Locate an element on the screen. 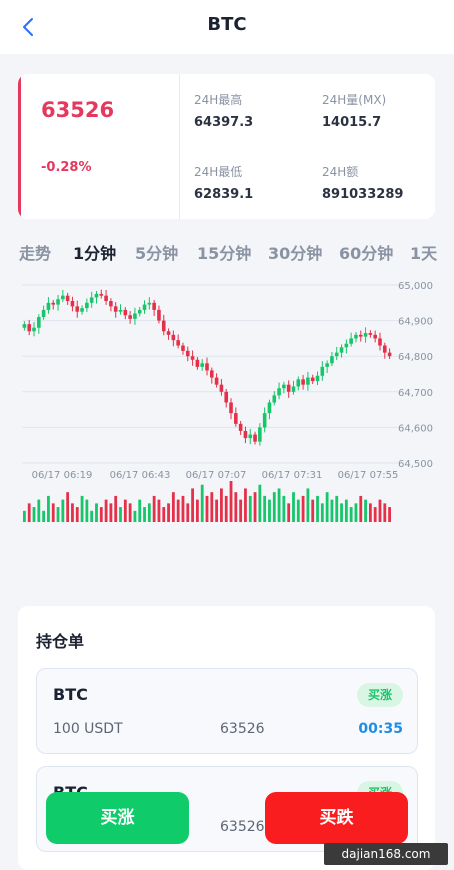 Image resolution: width=454 pixels, height=870 pixels. tab-30min: 30分钟 is located at coordinates (295, 252).